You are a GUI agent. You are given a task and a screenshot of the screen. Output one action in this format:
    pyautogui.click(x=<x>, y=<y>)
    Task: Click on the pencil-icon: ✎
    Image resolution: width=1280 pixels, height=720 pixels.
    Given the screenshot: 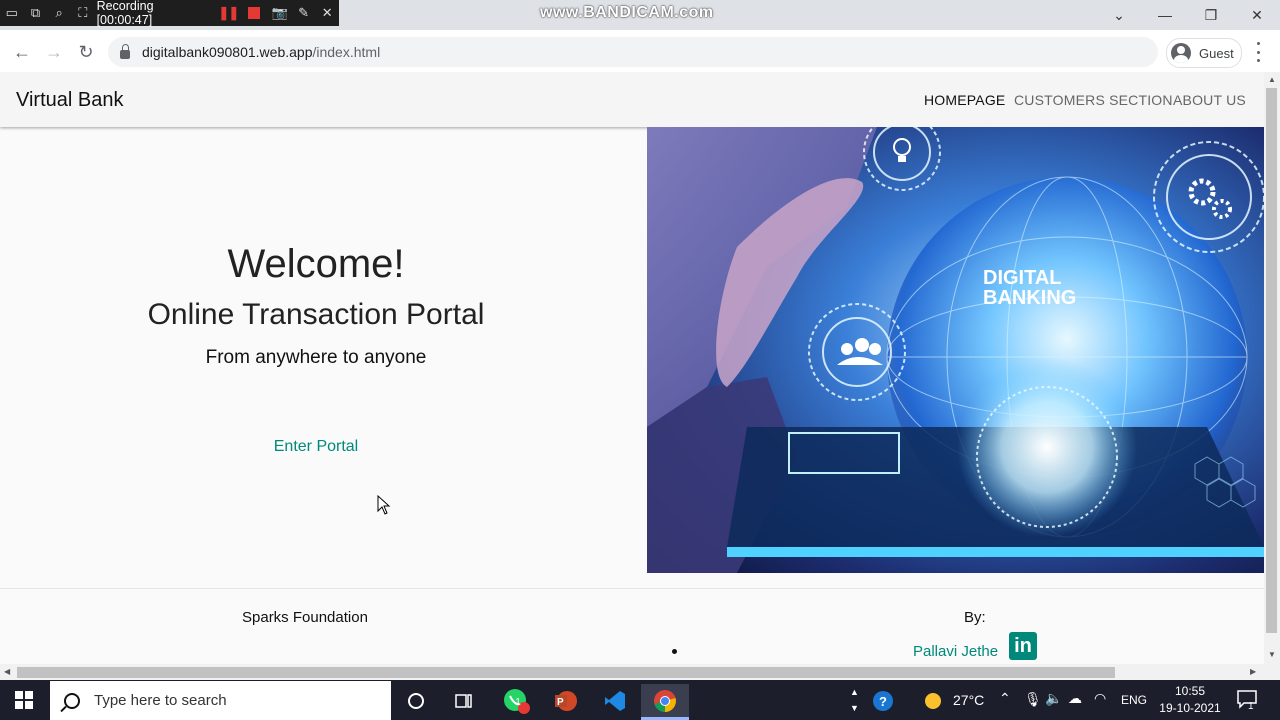 What is the action you would take?
    pyautogui.click(x=304, y=12)
    